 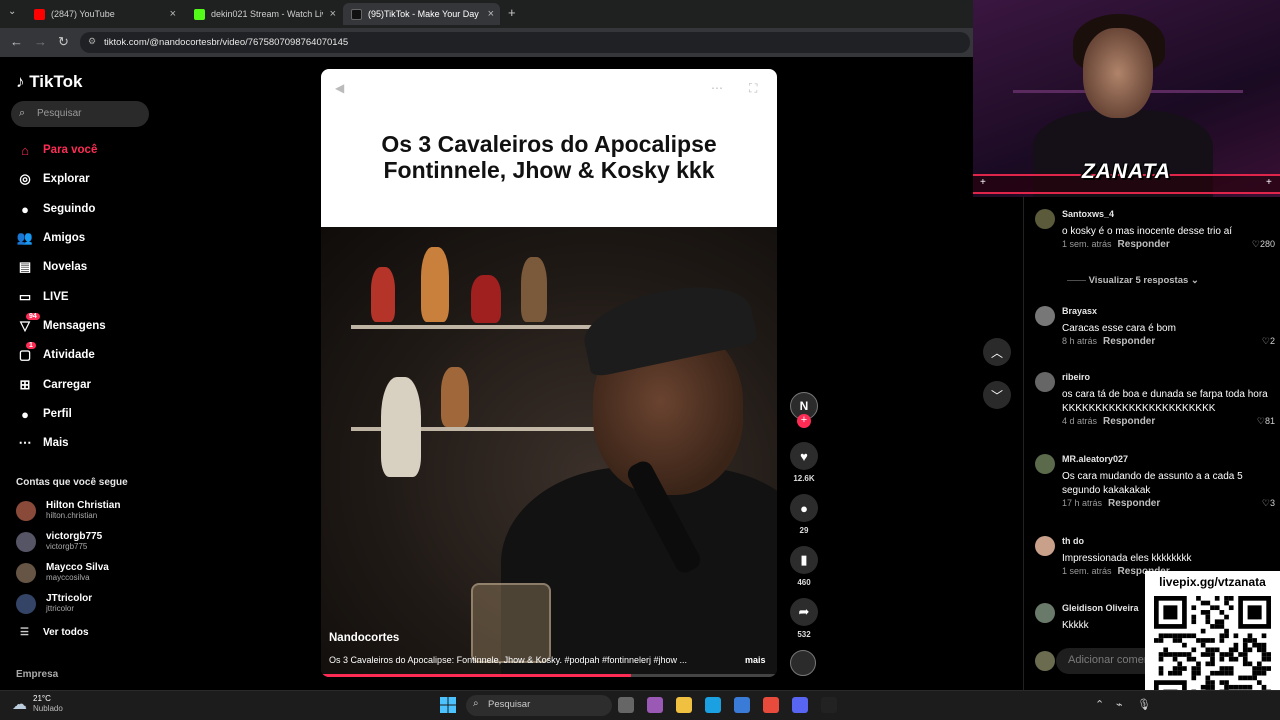 What do you see at coordinates (1268, 503) in the screenshot?
I see `comment-like-button: ♡3` at bounding box center [1268, 503].